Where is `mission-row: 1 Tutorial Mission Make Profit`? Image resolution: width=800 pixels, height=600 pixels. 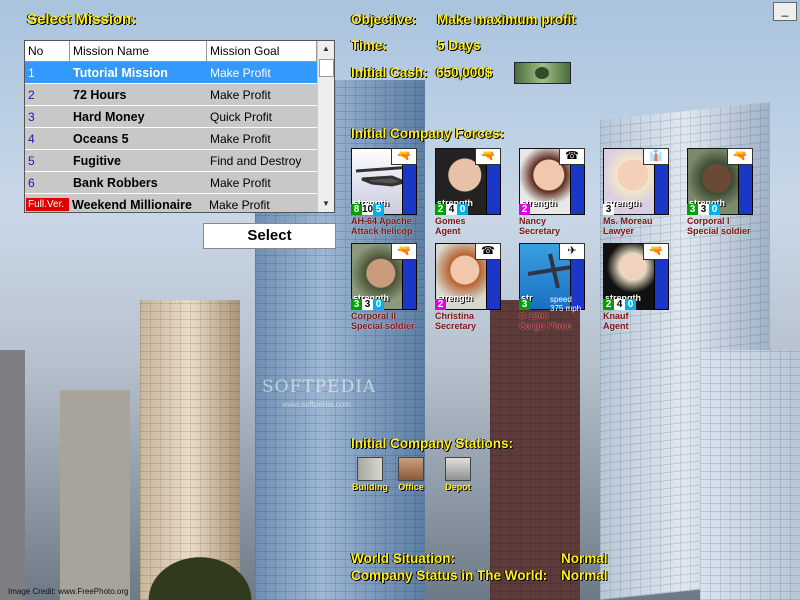
mission-row: 1 Tutorial Mission Make Profit is located at coordinates (179, 73).